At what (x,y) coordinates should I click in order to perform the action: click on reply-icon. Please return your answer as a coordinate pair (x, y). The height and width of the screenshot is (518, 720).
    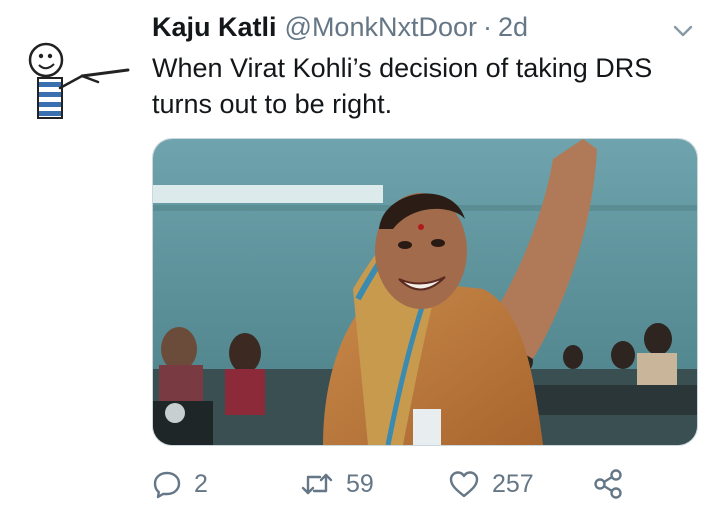
    Looking at the image, I should click on (167, 485).